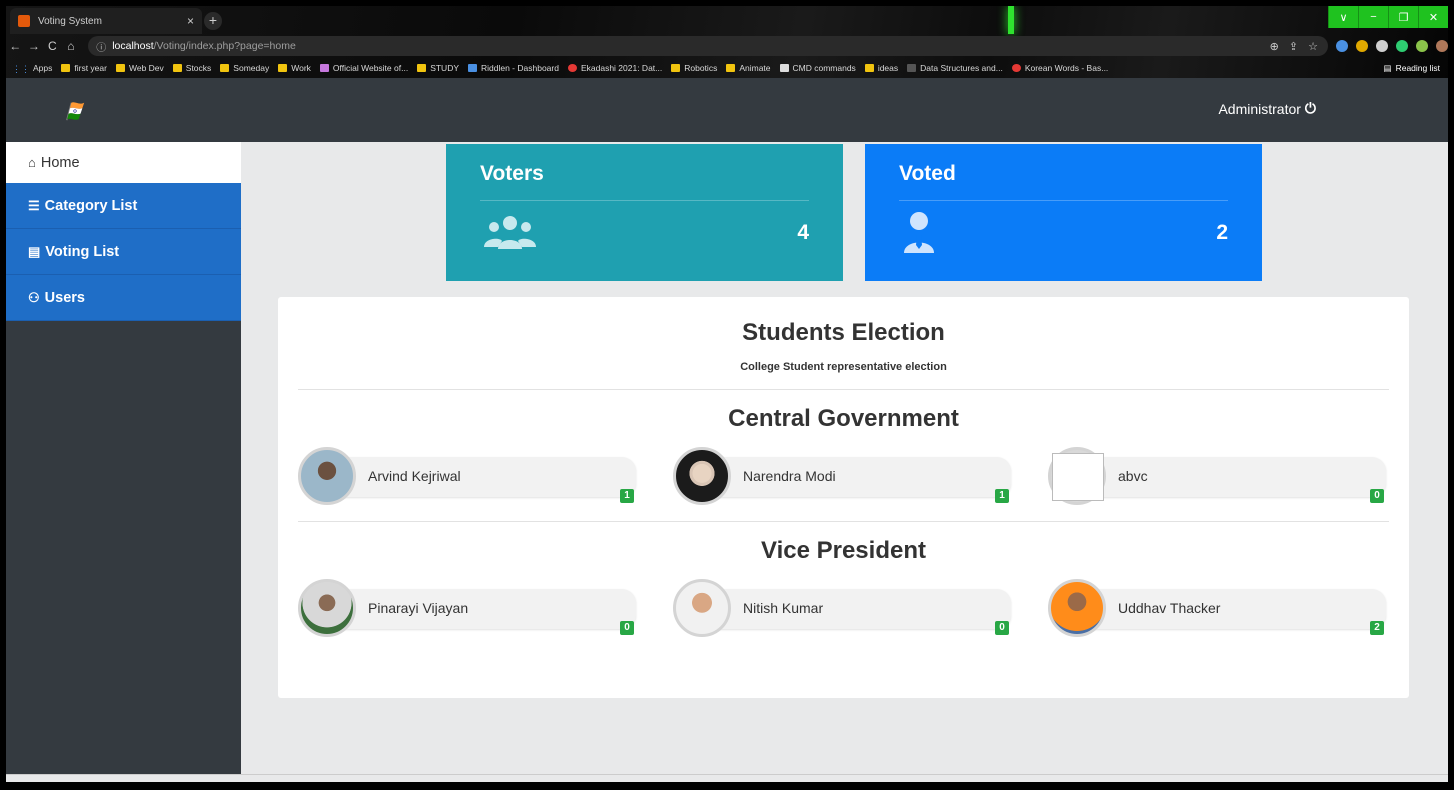  What do you see at coordinates (139, 68) in the screenshot?
I see `bookmark-item: Web Dev` at bounding box center [139, 68].